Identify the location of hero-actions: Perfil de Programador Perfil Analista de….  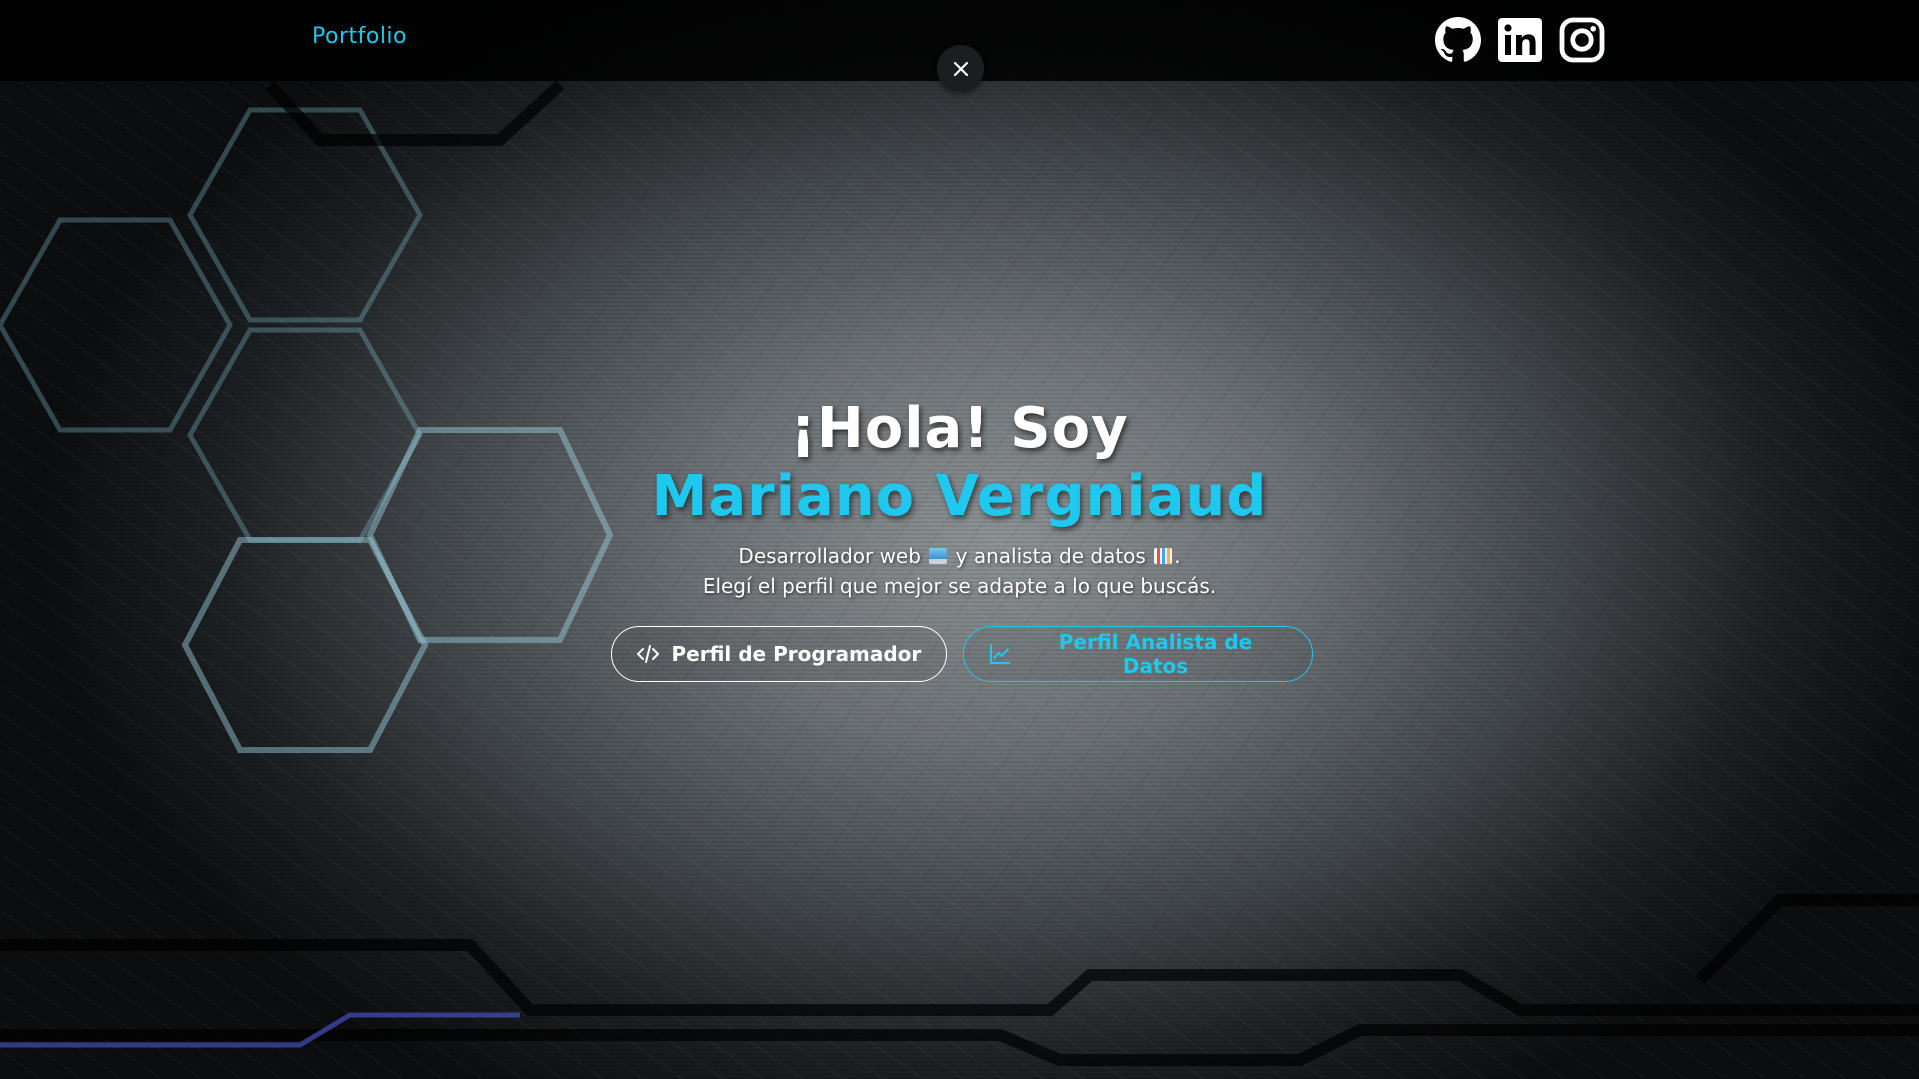
(959, 654).